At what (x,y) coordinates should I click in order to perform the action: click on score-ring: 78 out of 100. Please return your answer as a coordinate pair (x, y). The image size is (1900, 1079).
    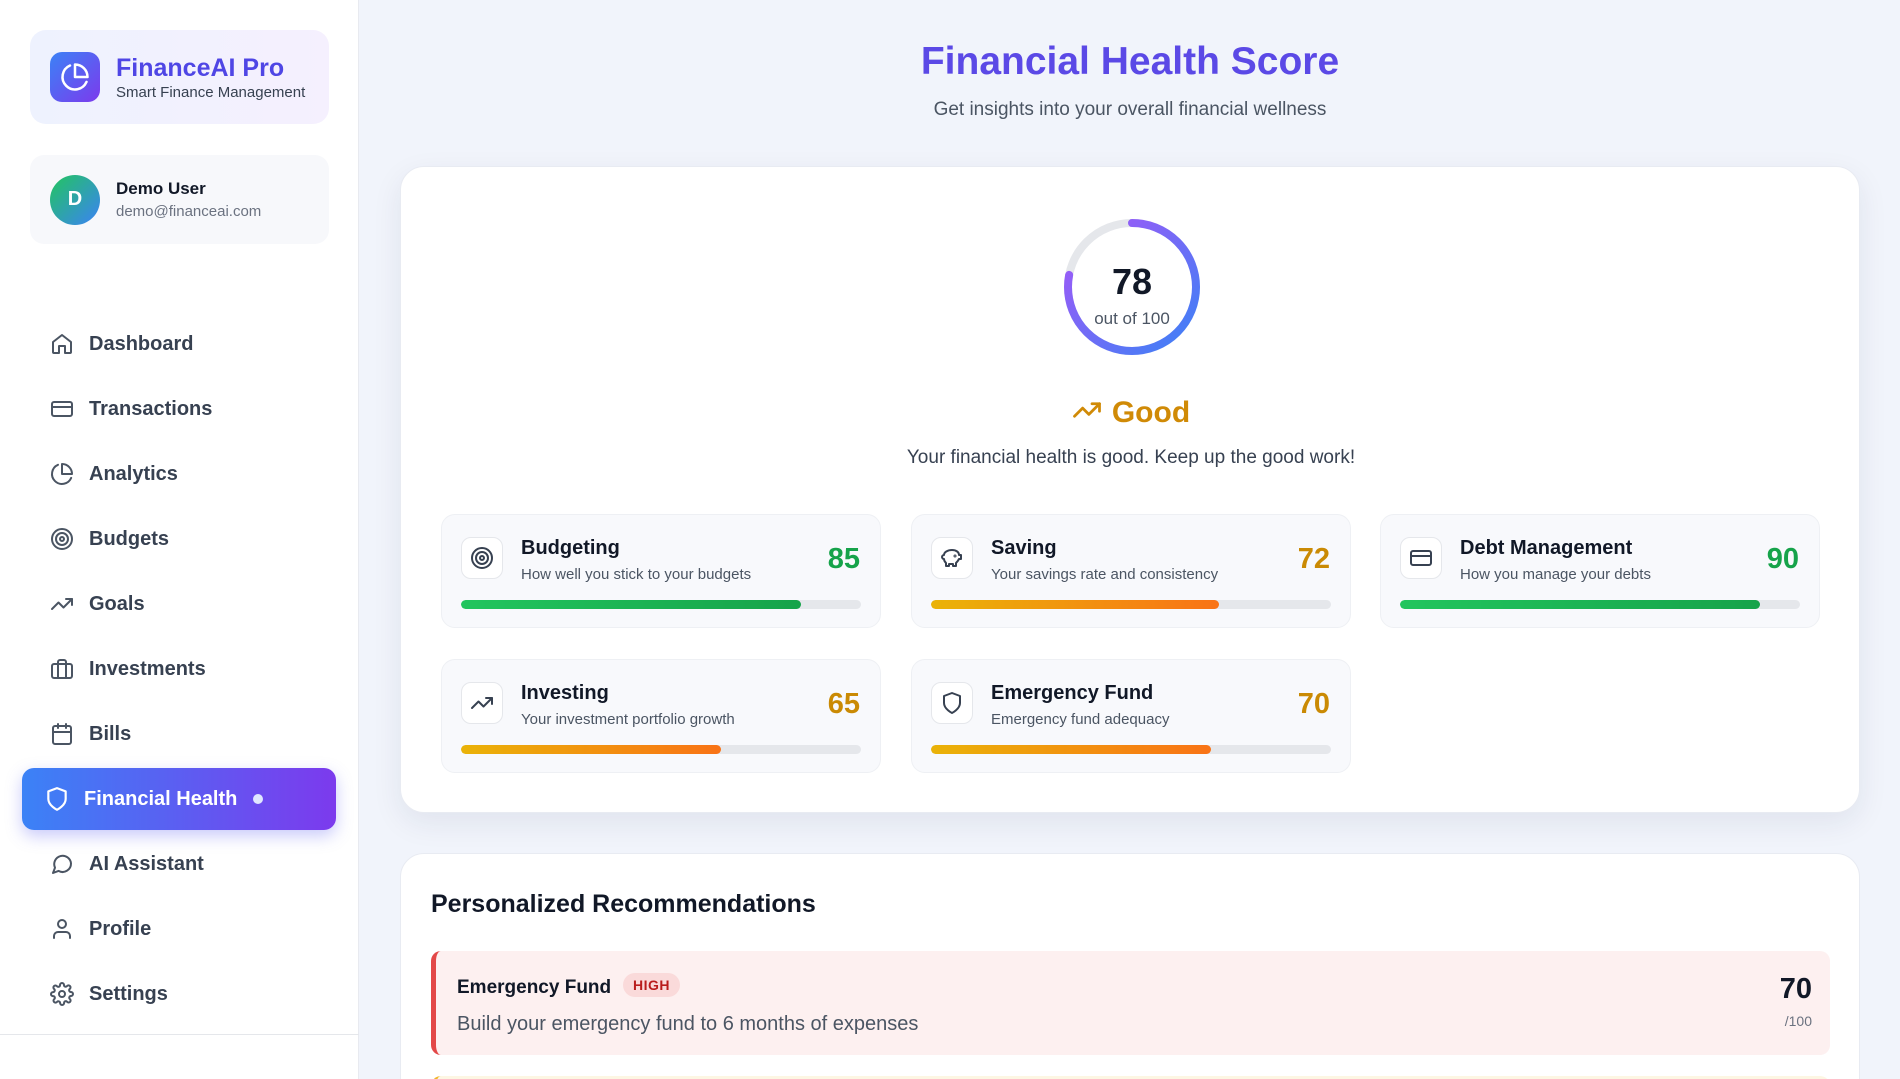
    Looking at the image, I should click on (1132, 287).